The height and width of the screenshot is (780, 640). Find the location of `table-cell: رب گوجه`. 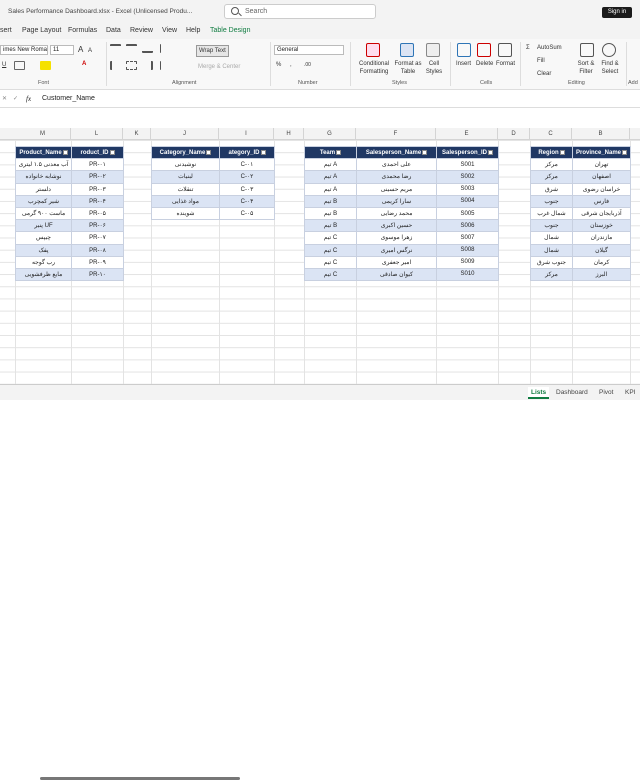

table-cell: رب گوجه is located at coordinates (43, 262).